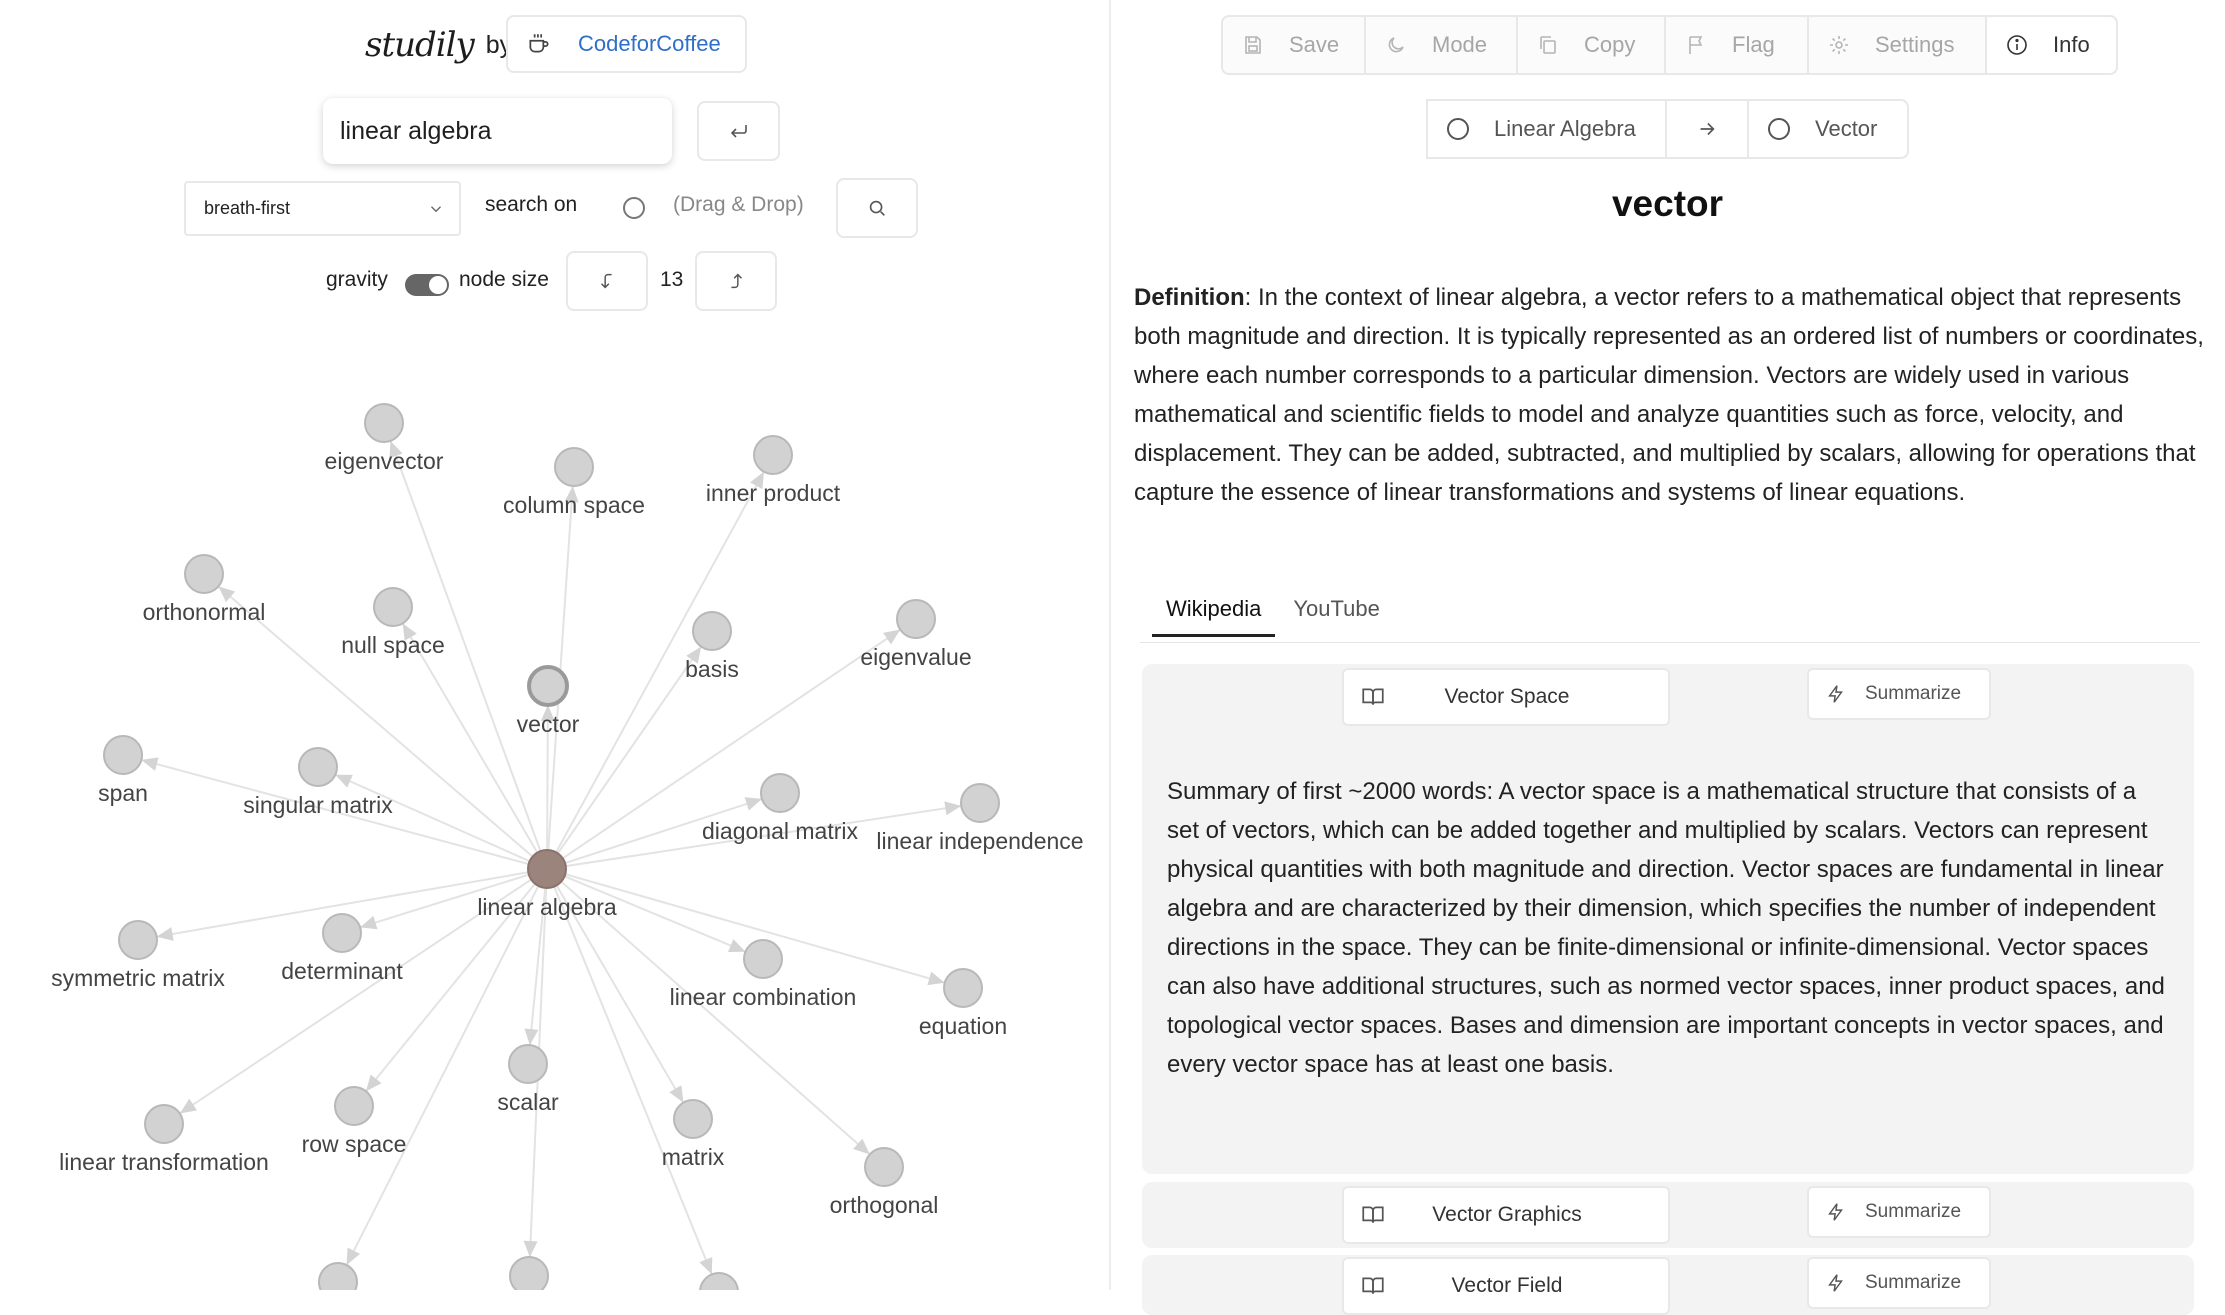  Describe the element at coordinates (384, 423) in the screenshot. I see `graph-node-eigenvector` at that location.